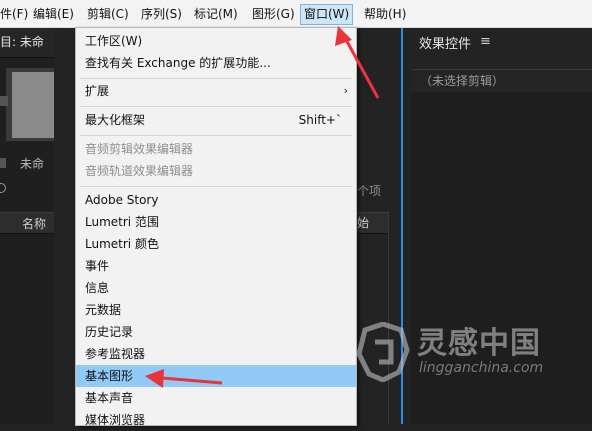 The image size is (592, 431). I want to click on menu-item-media-browser: 媒体浏览器, so click(216, 420).